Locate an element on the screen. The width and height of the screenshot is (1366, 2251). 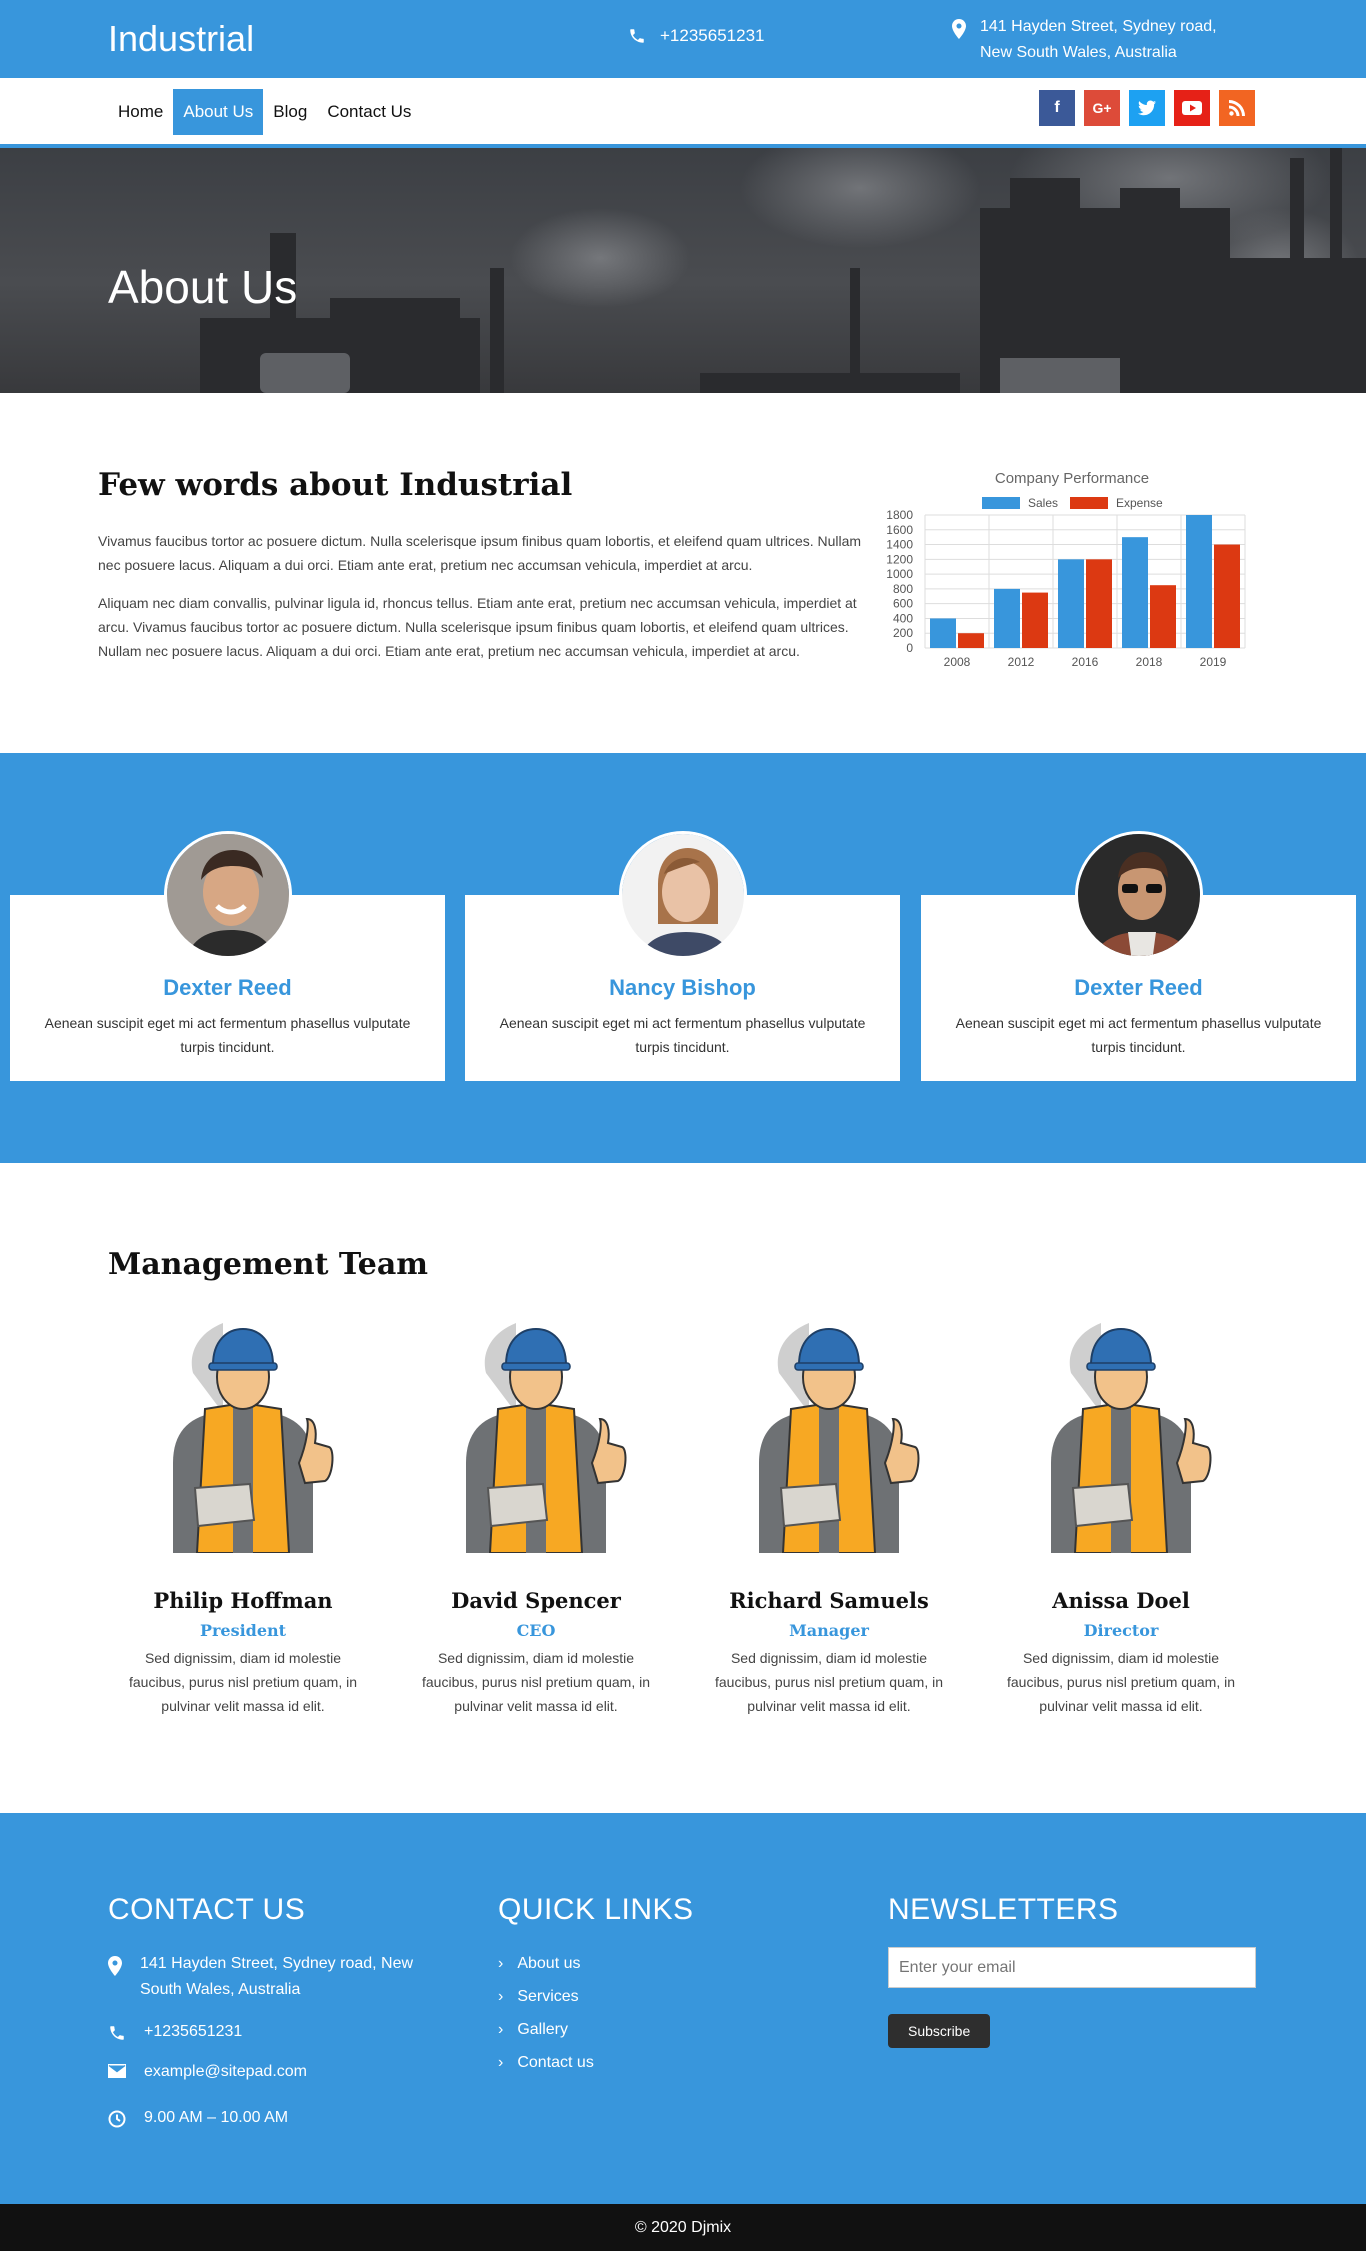
nav-item-home: Home is located at coordinates (140, 112).